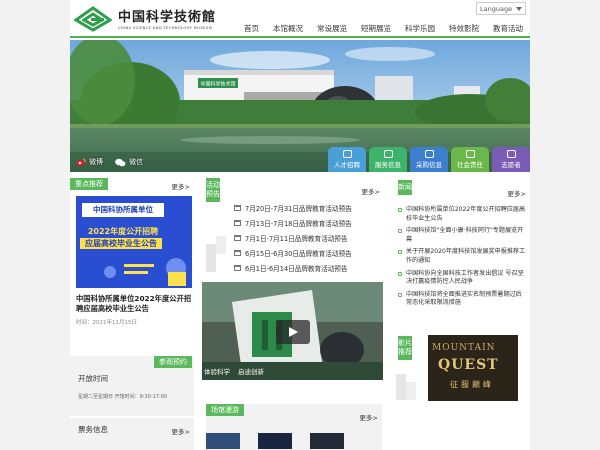 Image resolution: width=600 pixels, height=450 pixels. Describe the element at coordinates (123, 397) in the screenshot. I see `opening-hours-text: 星期二至星期日 开馆时间：9:30-17:00` at that location.